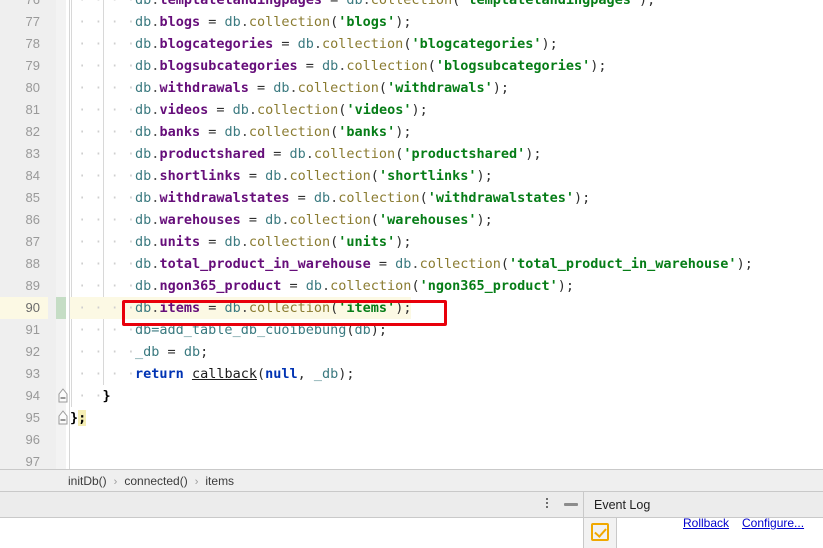 This screenshot has width=823, height=548. I want to click on line-number: 93, so click(24, 374).